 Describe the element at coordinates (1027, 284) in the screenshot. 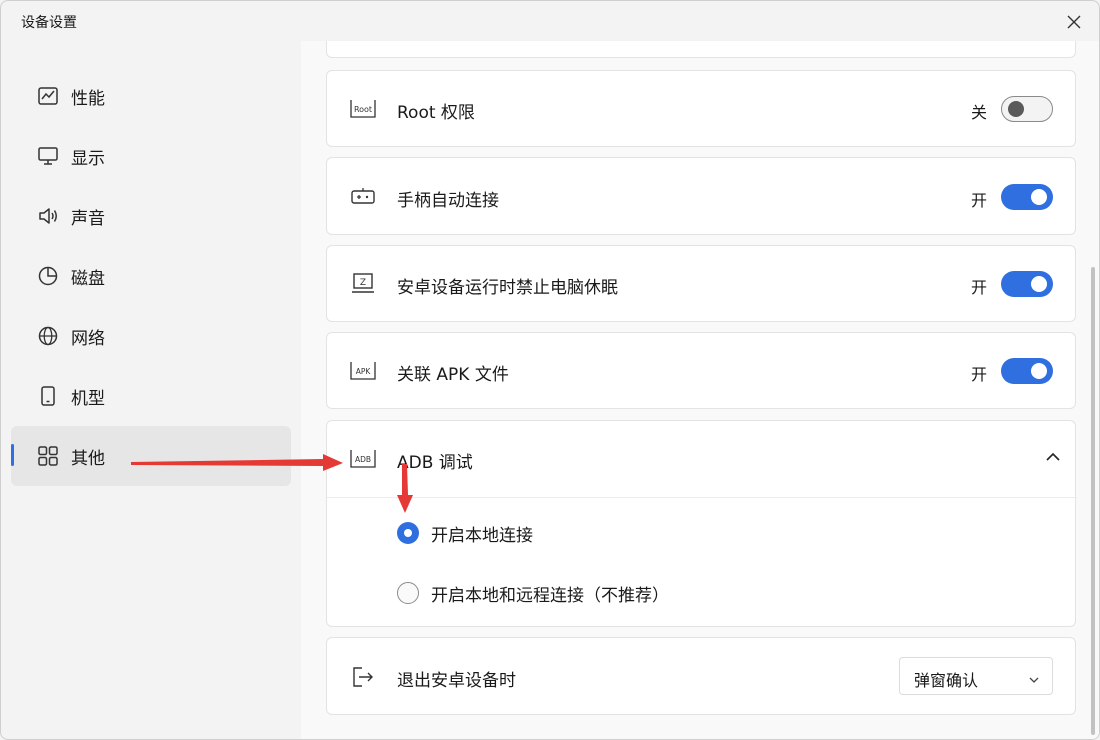

I see `prevent-sleep-toggle` at that location.